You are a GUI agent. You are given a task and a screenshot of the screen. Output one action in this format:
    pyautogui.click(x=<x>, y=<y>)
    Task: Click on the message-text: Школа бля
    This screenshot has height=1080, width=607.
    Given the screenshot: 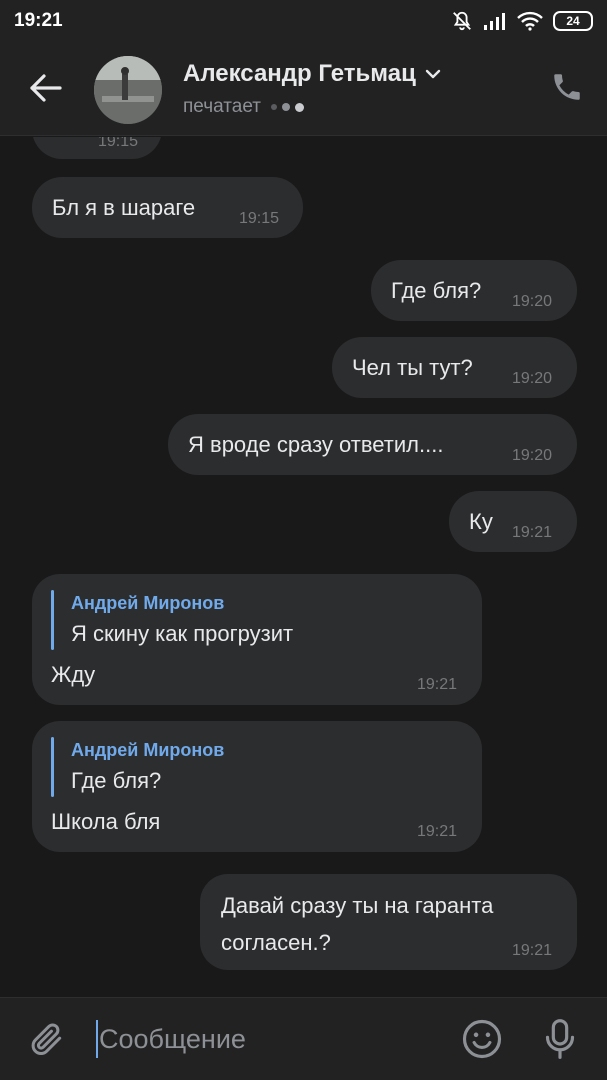 What is the action you would take?
    pyautogui.click(x=106, y=821)
    